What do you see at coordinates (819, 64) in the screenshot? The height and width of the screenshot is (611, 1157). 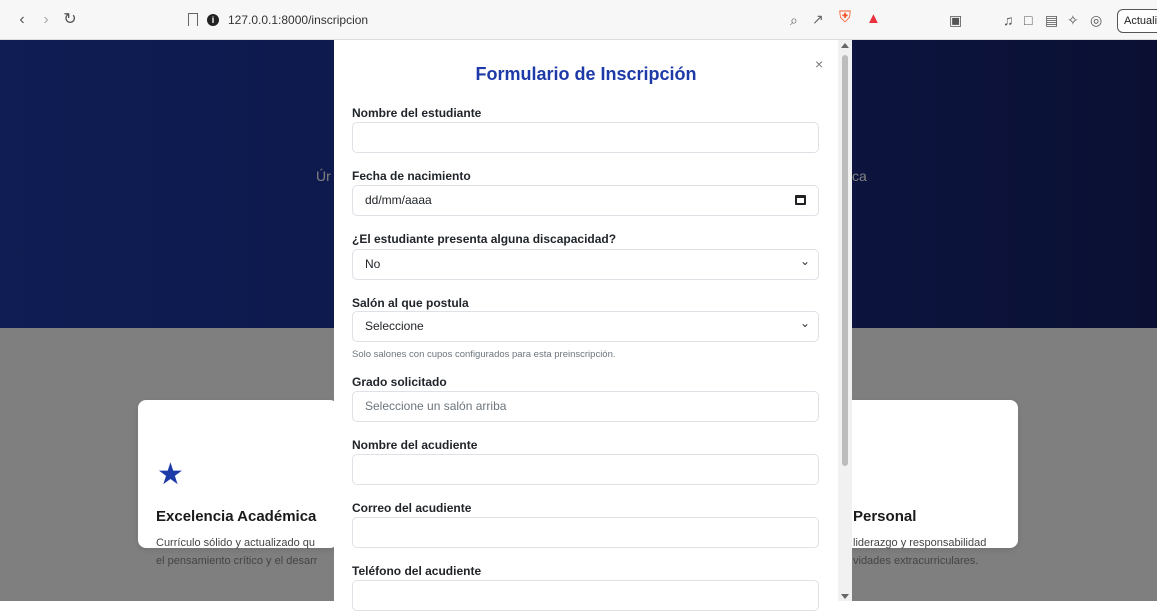 I see `close-button: ×` at bounding box center [819, 64].